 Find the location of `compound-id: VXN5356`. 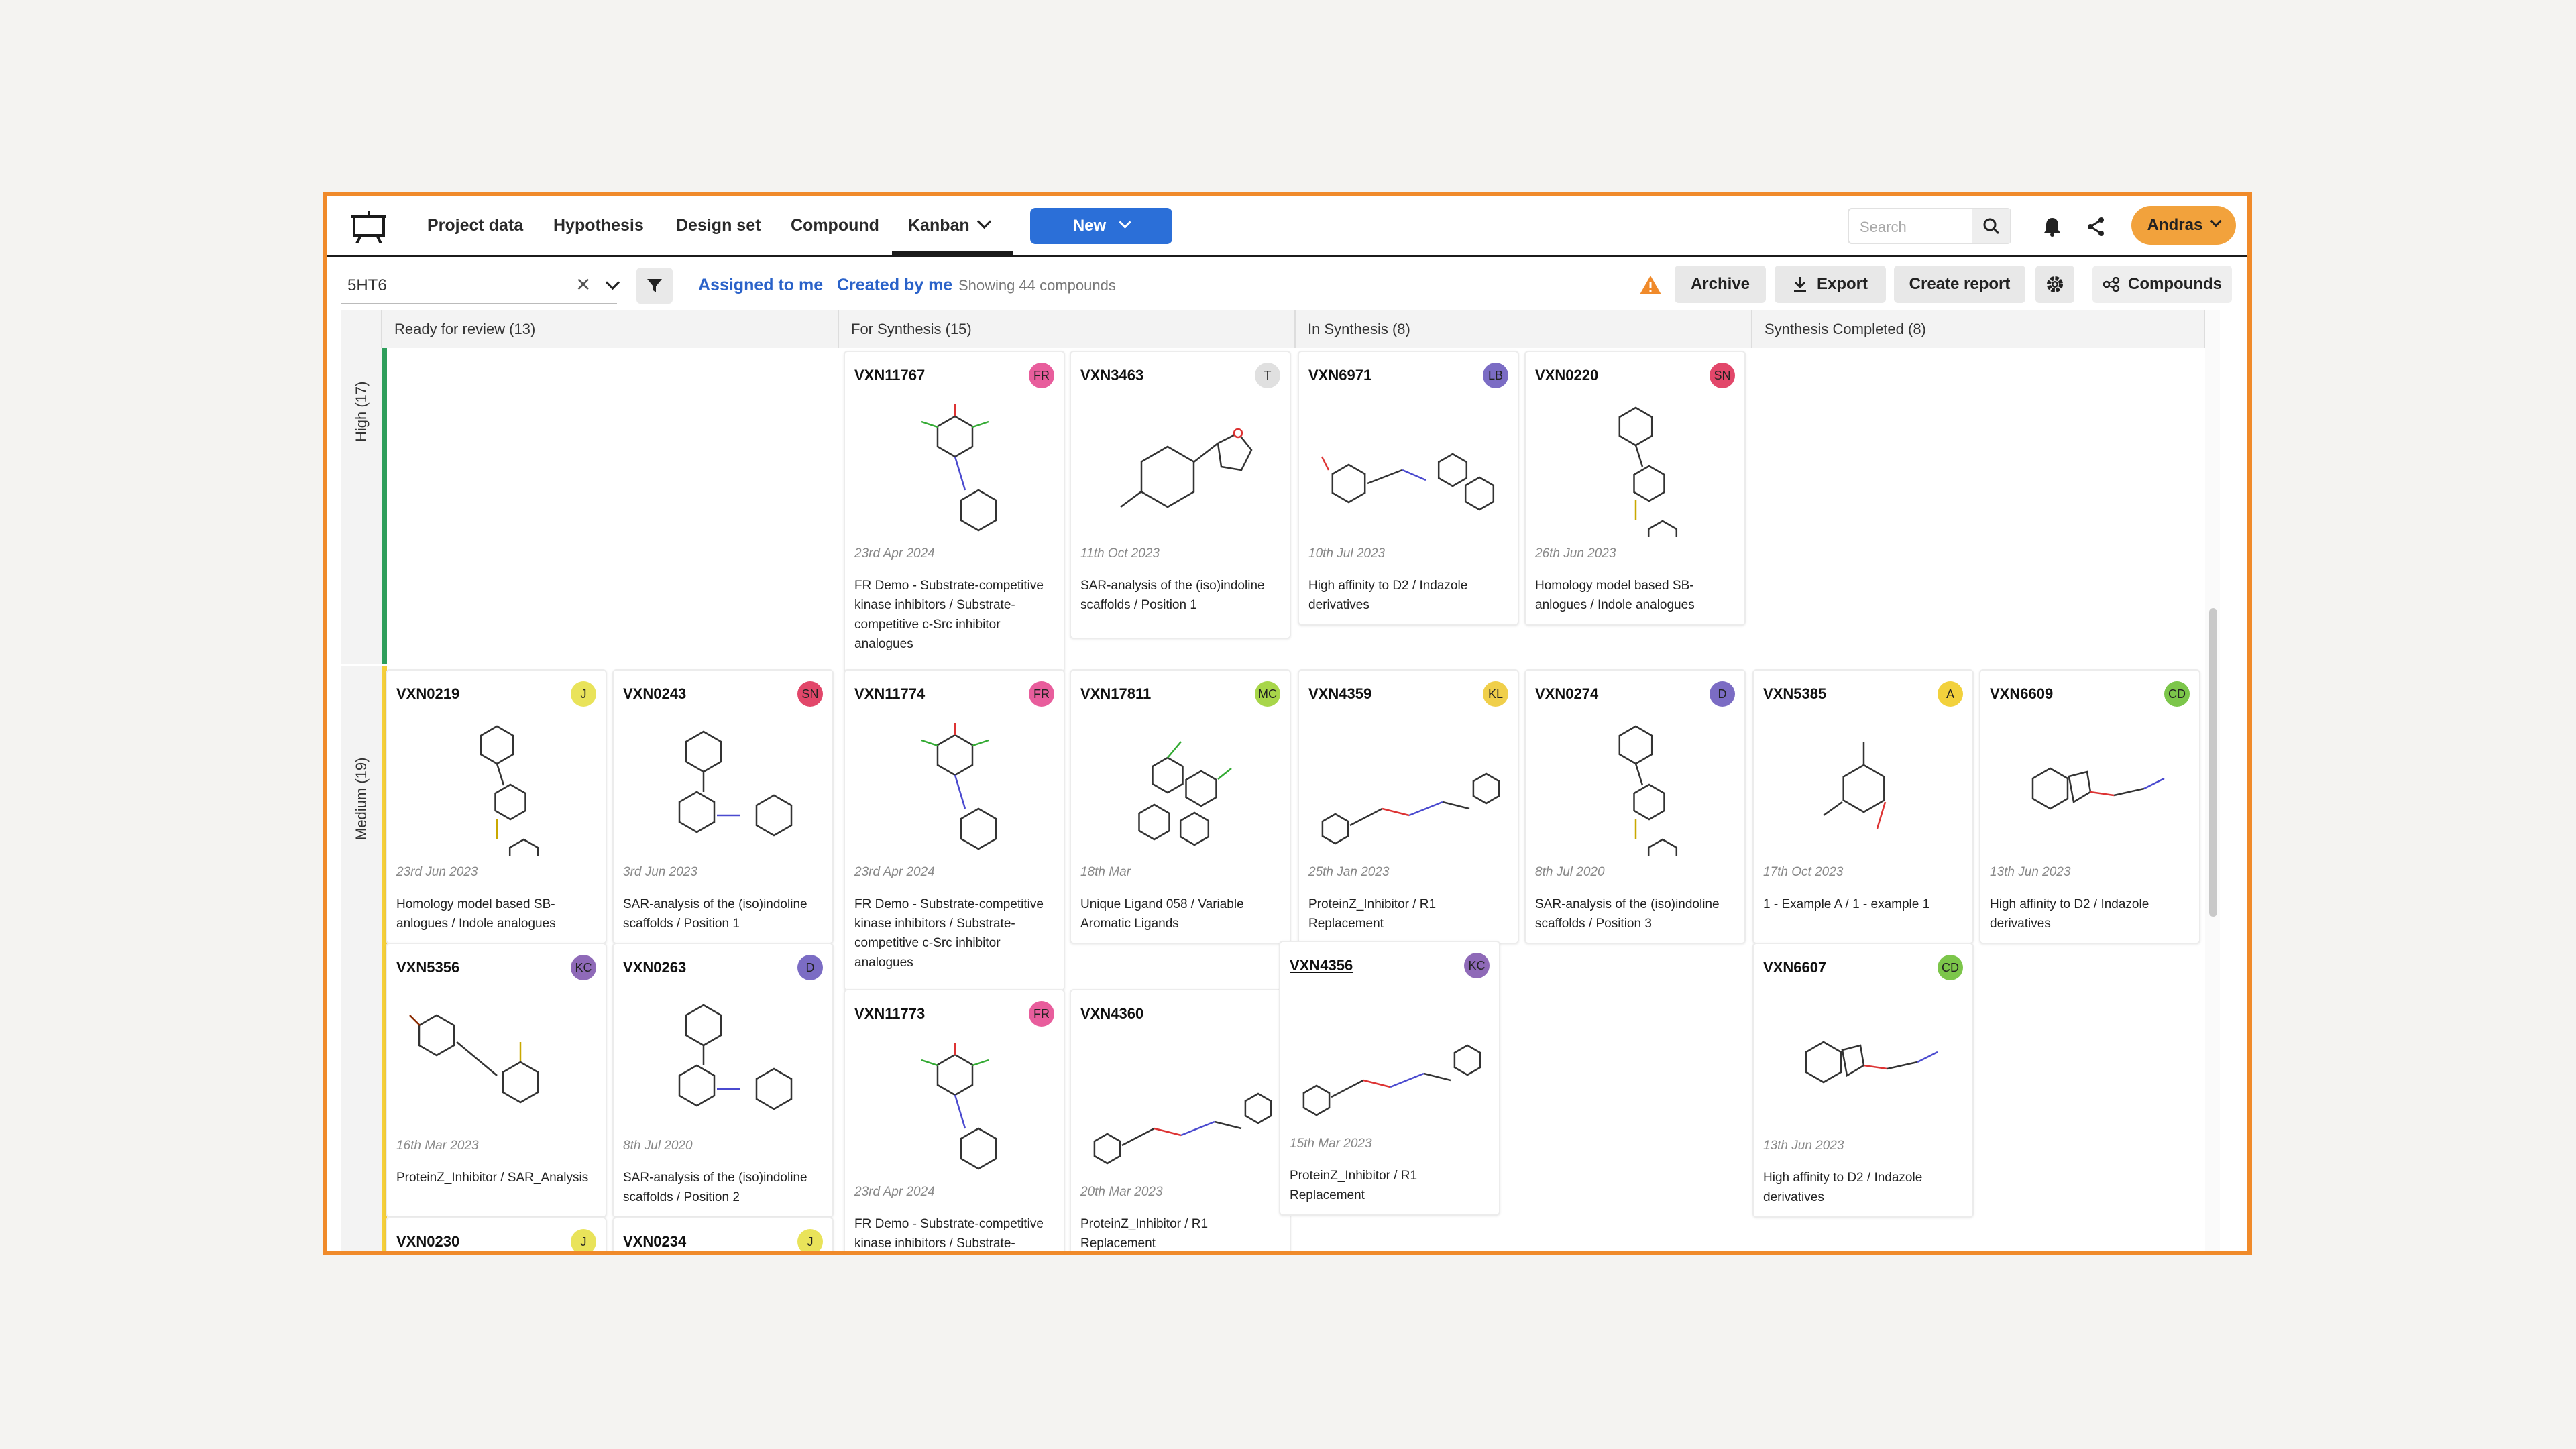

compound-id: VXN5356 is located at coordinates (427, 968).